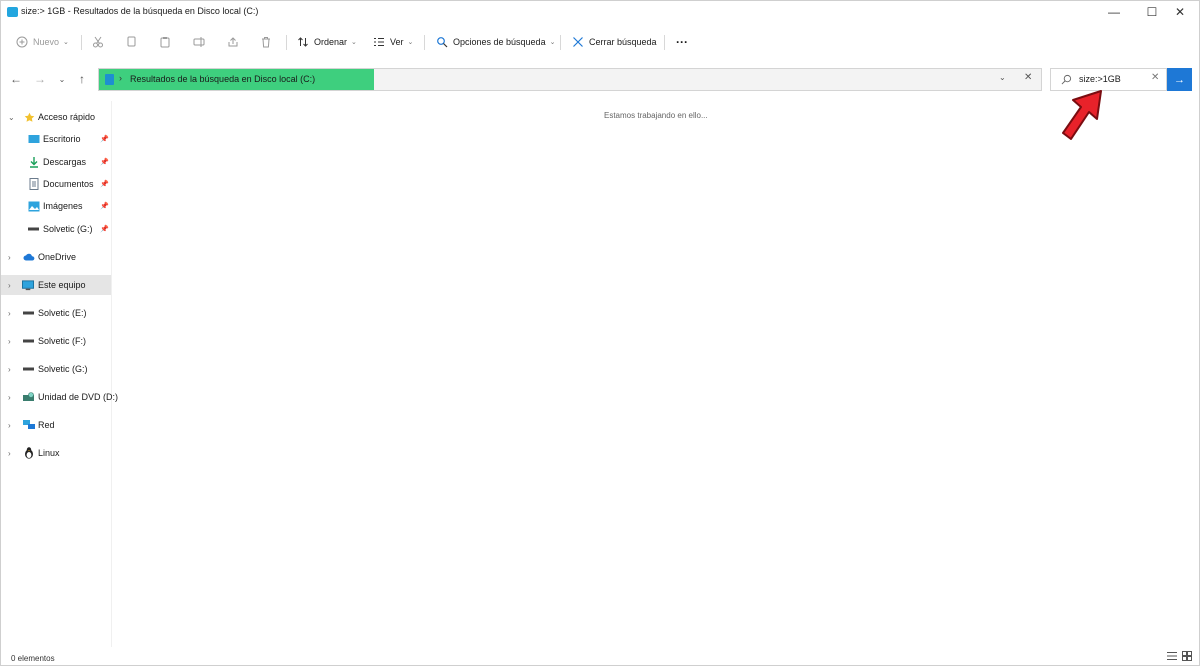  I want to click on trash-icon, so click(266, 42).